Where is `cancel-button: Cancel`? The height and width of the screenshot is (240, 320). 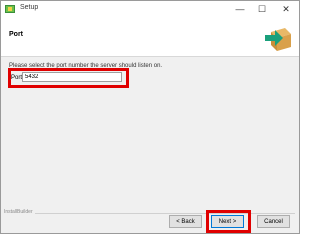 cancel-button: Cancel is located at coordinates (273, 221).